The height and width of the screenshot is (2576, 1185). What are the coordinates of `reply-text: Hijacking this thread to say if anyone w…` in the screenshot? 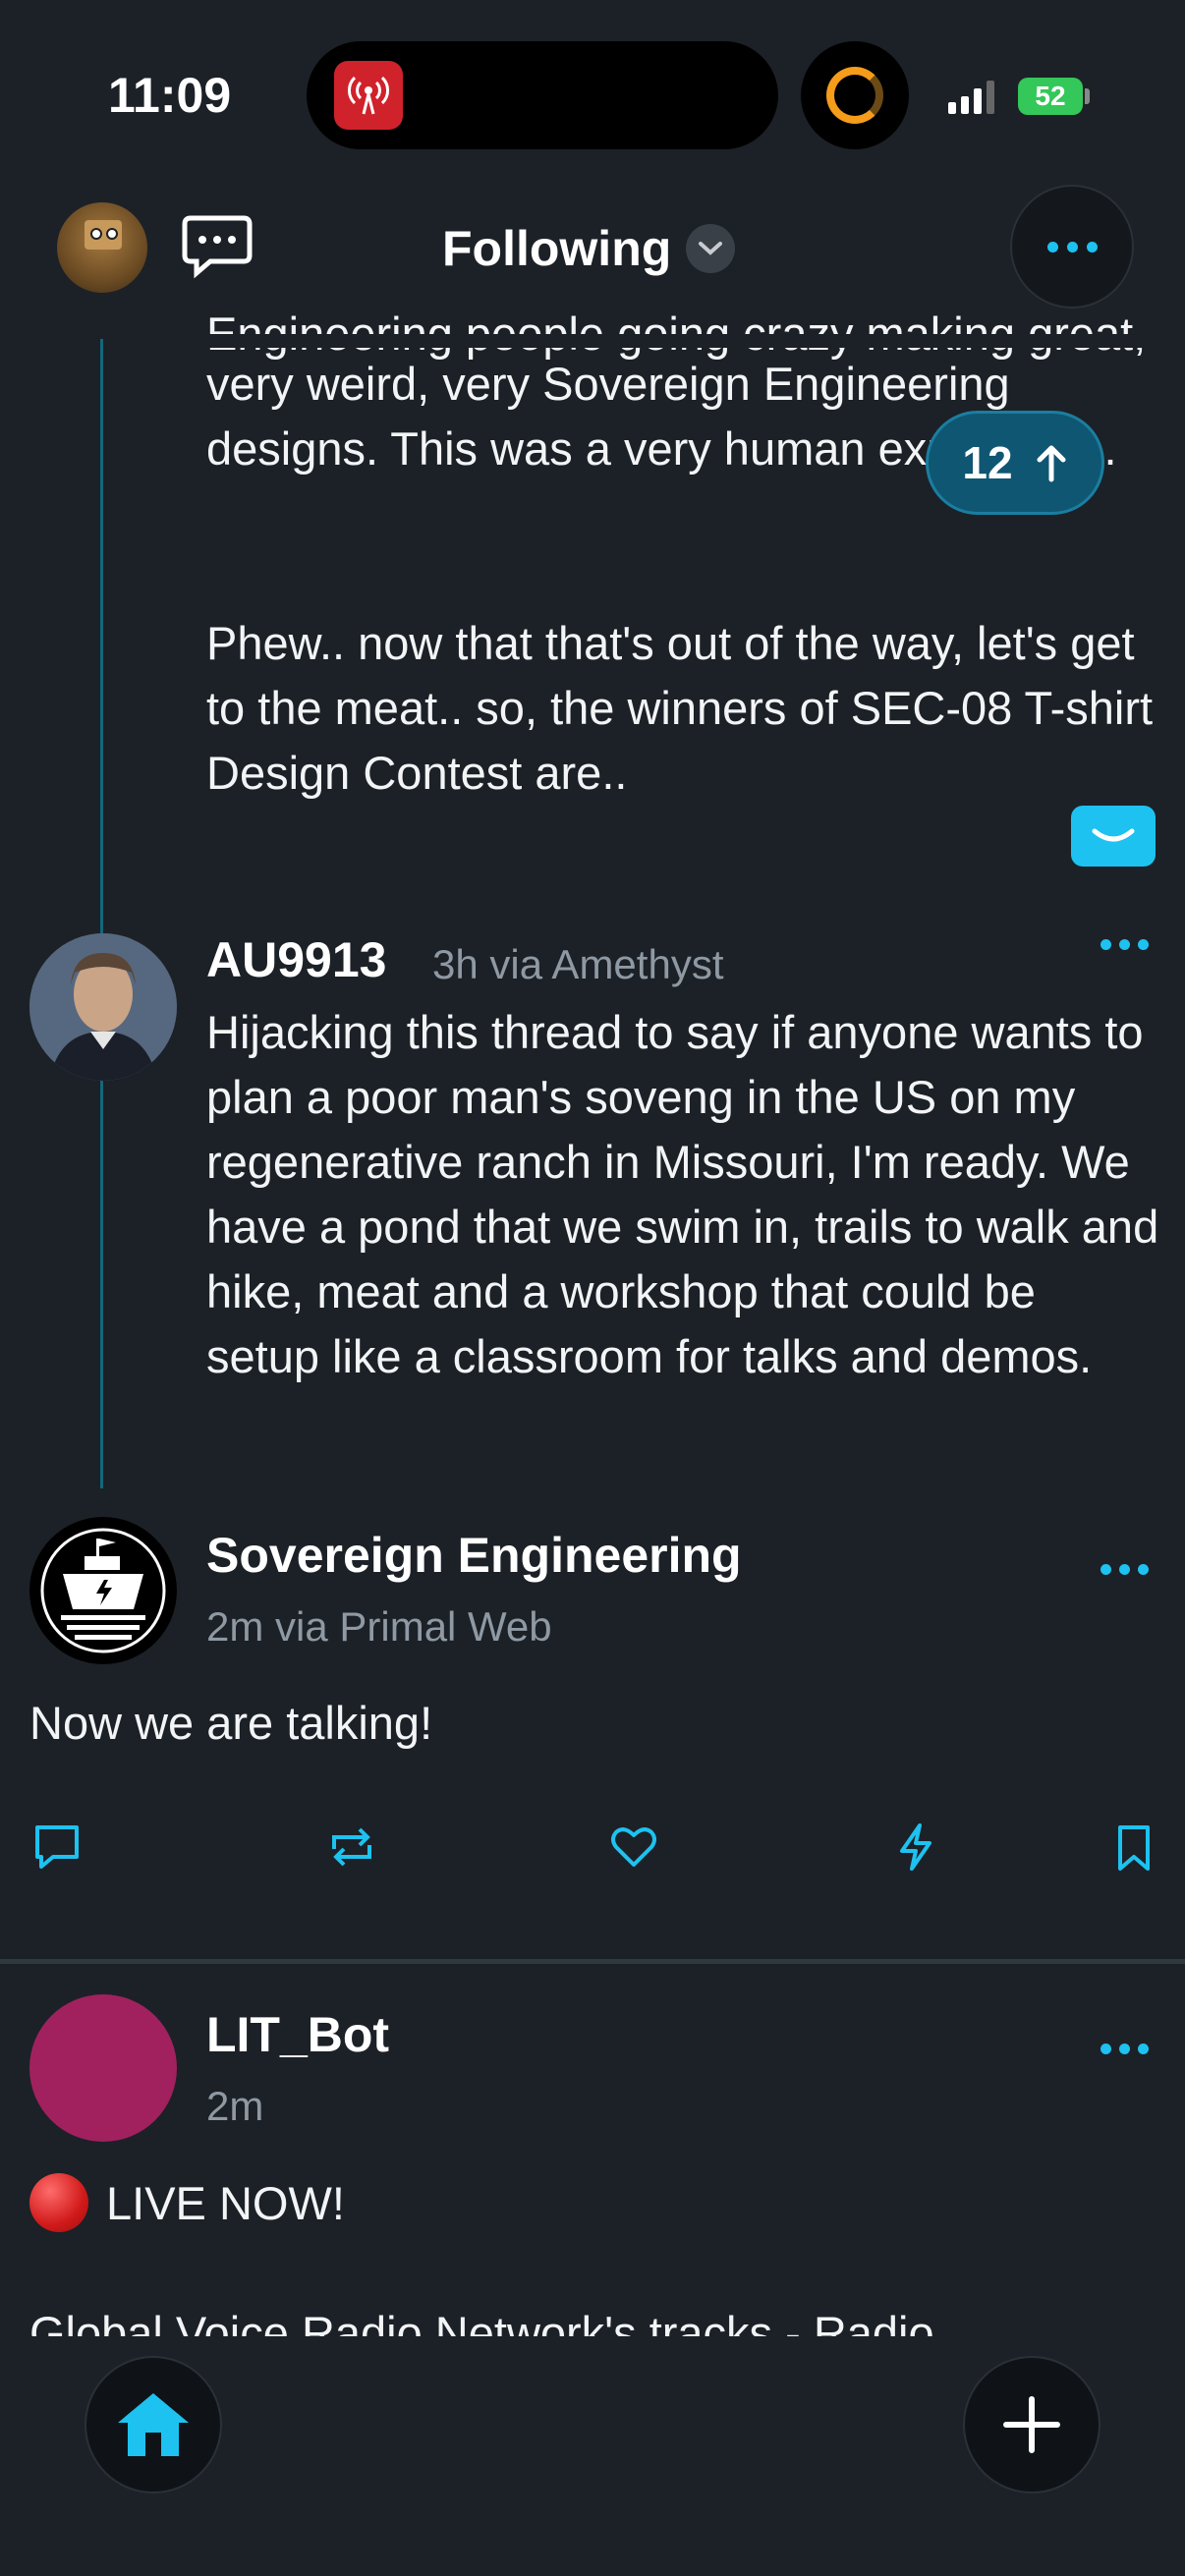 It's located at (689, 1194).